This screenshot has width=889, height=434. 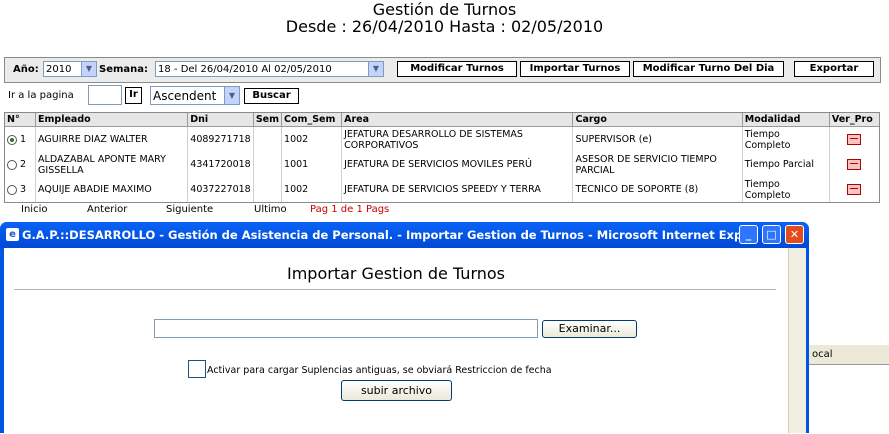 I want to click on cell-cargo: ASESOR DE SERVICIO TIEMPO PARCIAL, so click(x=657, y=164).